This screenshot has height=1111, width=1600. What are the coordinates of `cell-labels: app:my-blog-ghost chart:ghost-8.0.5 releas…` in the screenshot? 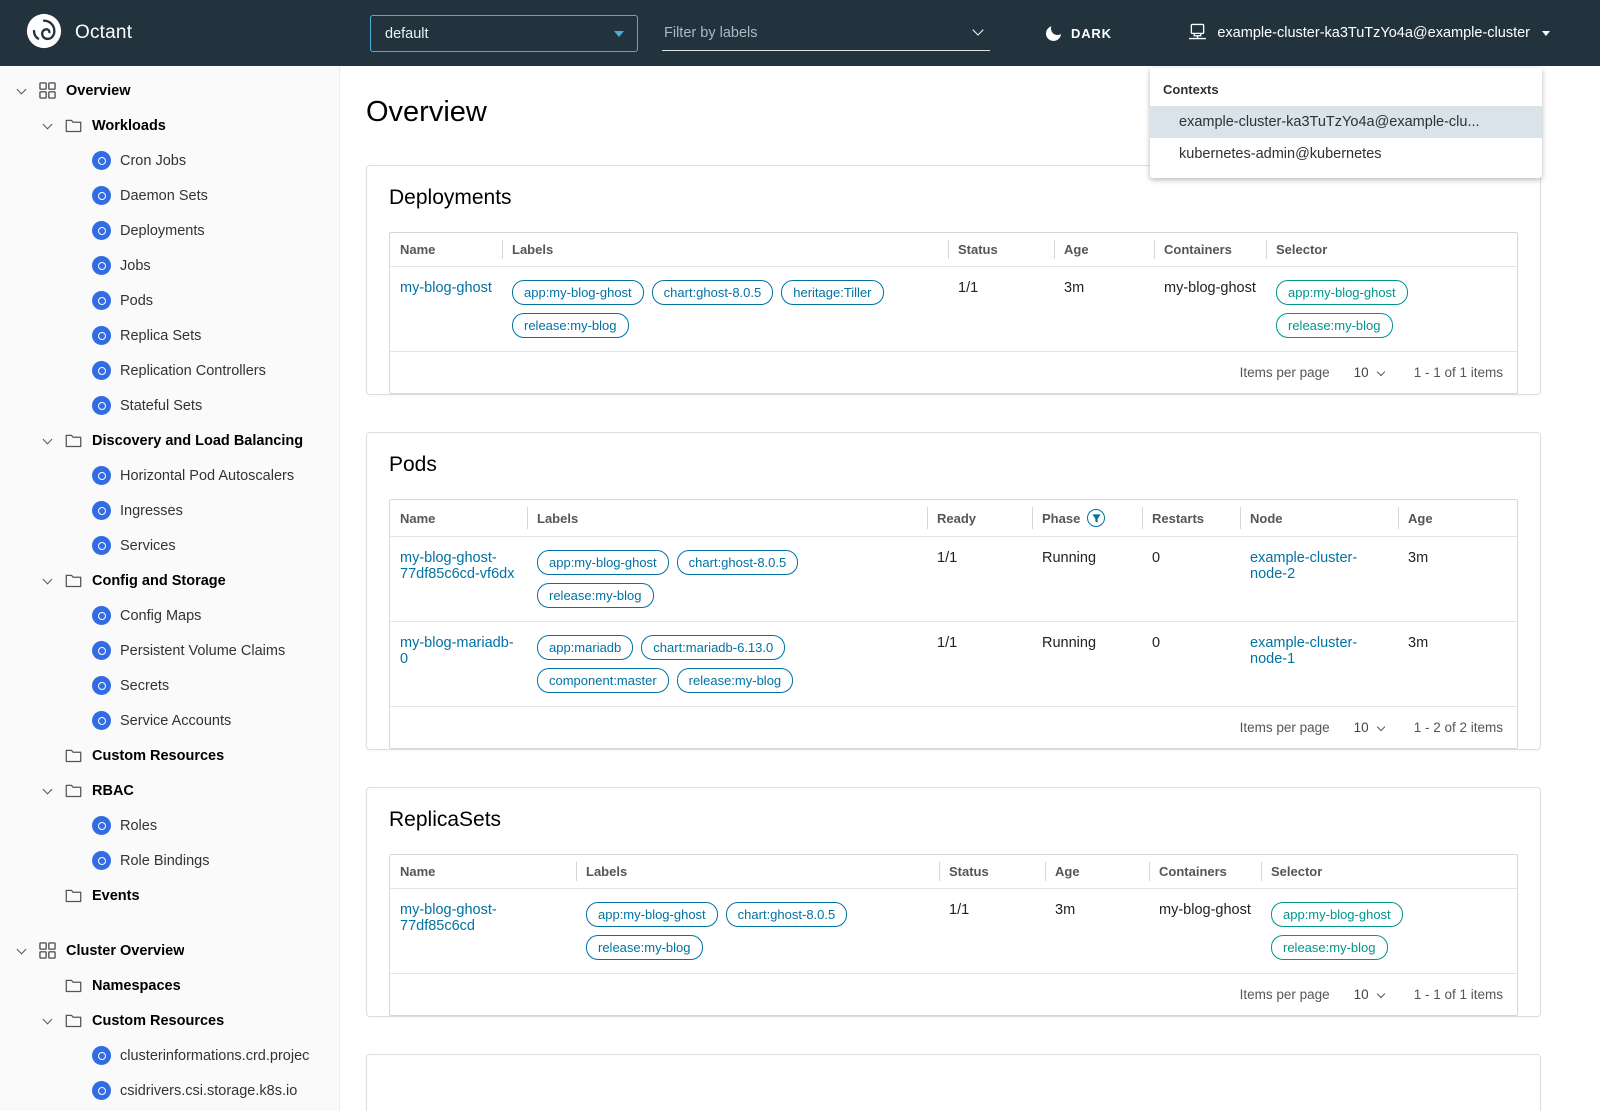 It's located at (727, 579).